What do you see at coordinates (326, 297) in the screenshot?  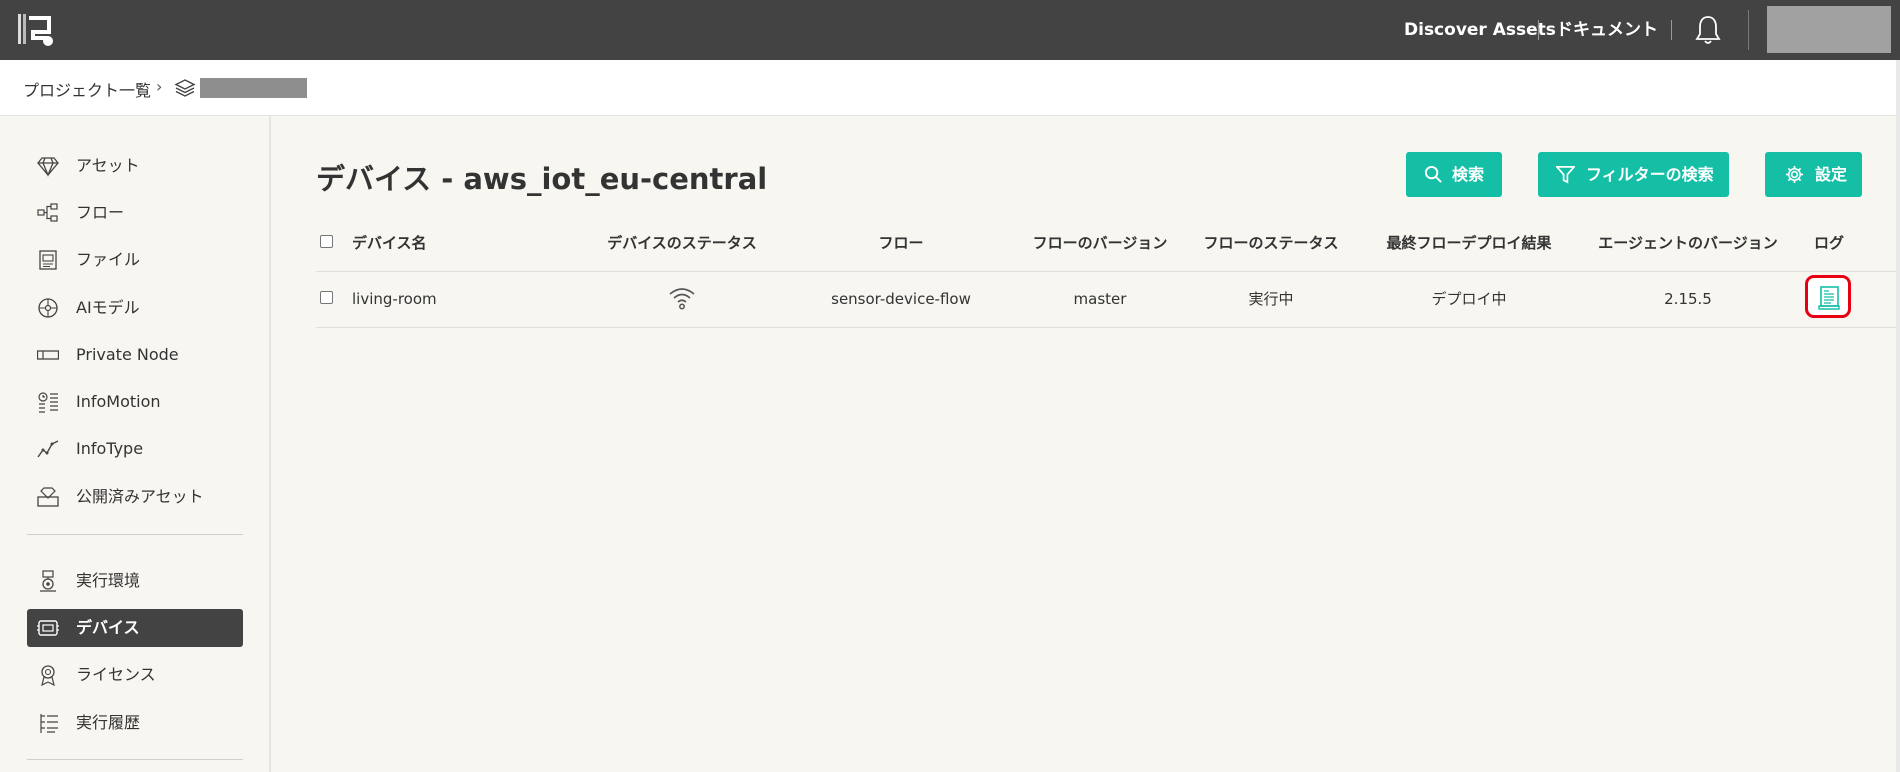 I see `row-checkbox` at bounding box center [326, 297].